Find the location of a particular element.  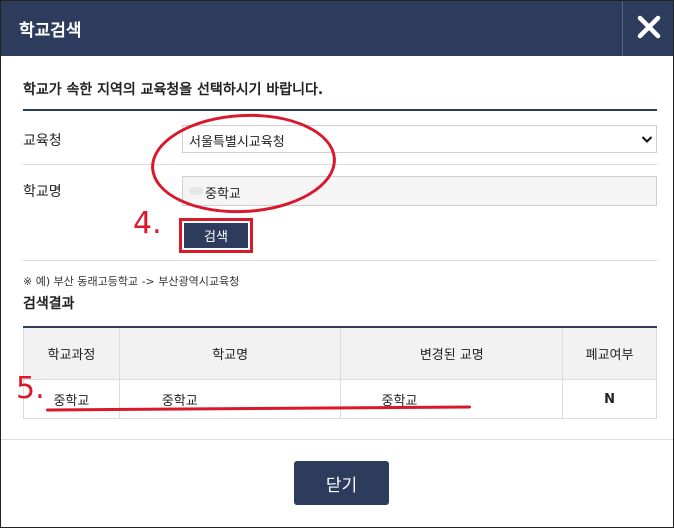

column-header-changed-name: 변경된 교명 is located at coordinates (452, 353).